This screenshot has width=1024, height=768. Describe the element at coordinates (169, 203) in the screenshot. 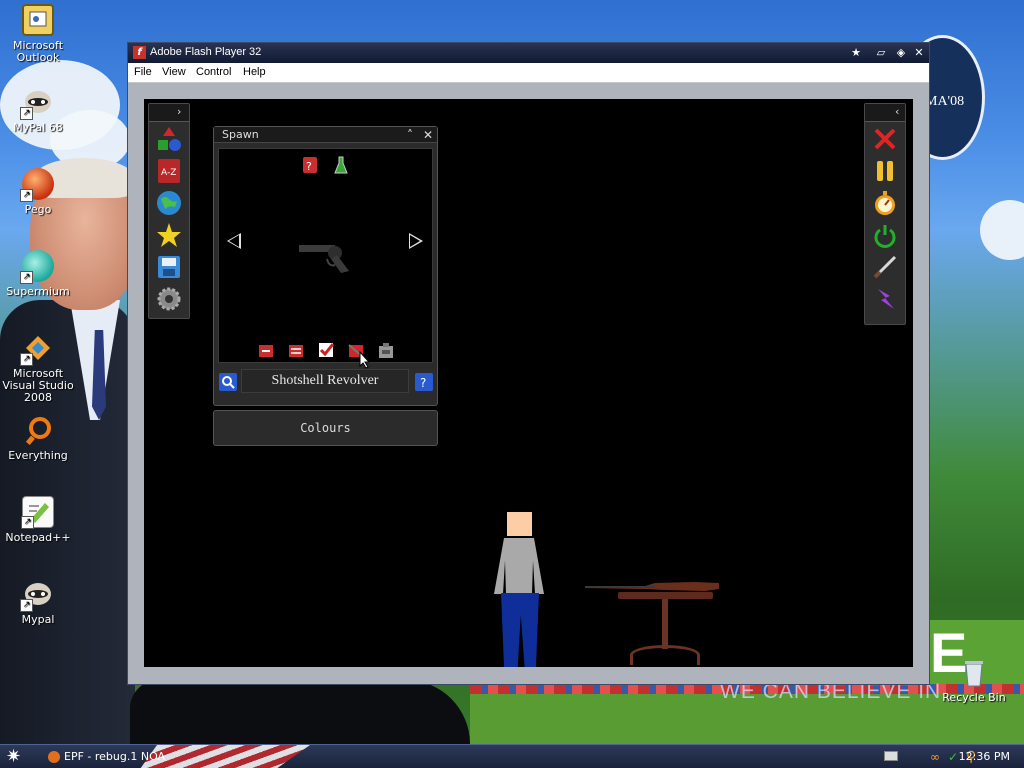

I see `globe-icon` at that location.